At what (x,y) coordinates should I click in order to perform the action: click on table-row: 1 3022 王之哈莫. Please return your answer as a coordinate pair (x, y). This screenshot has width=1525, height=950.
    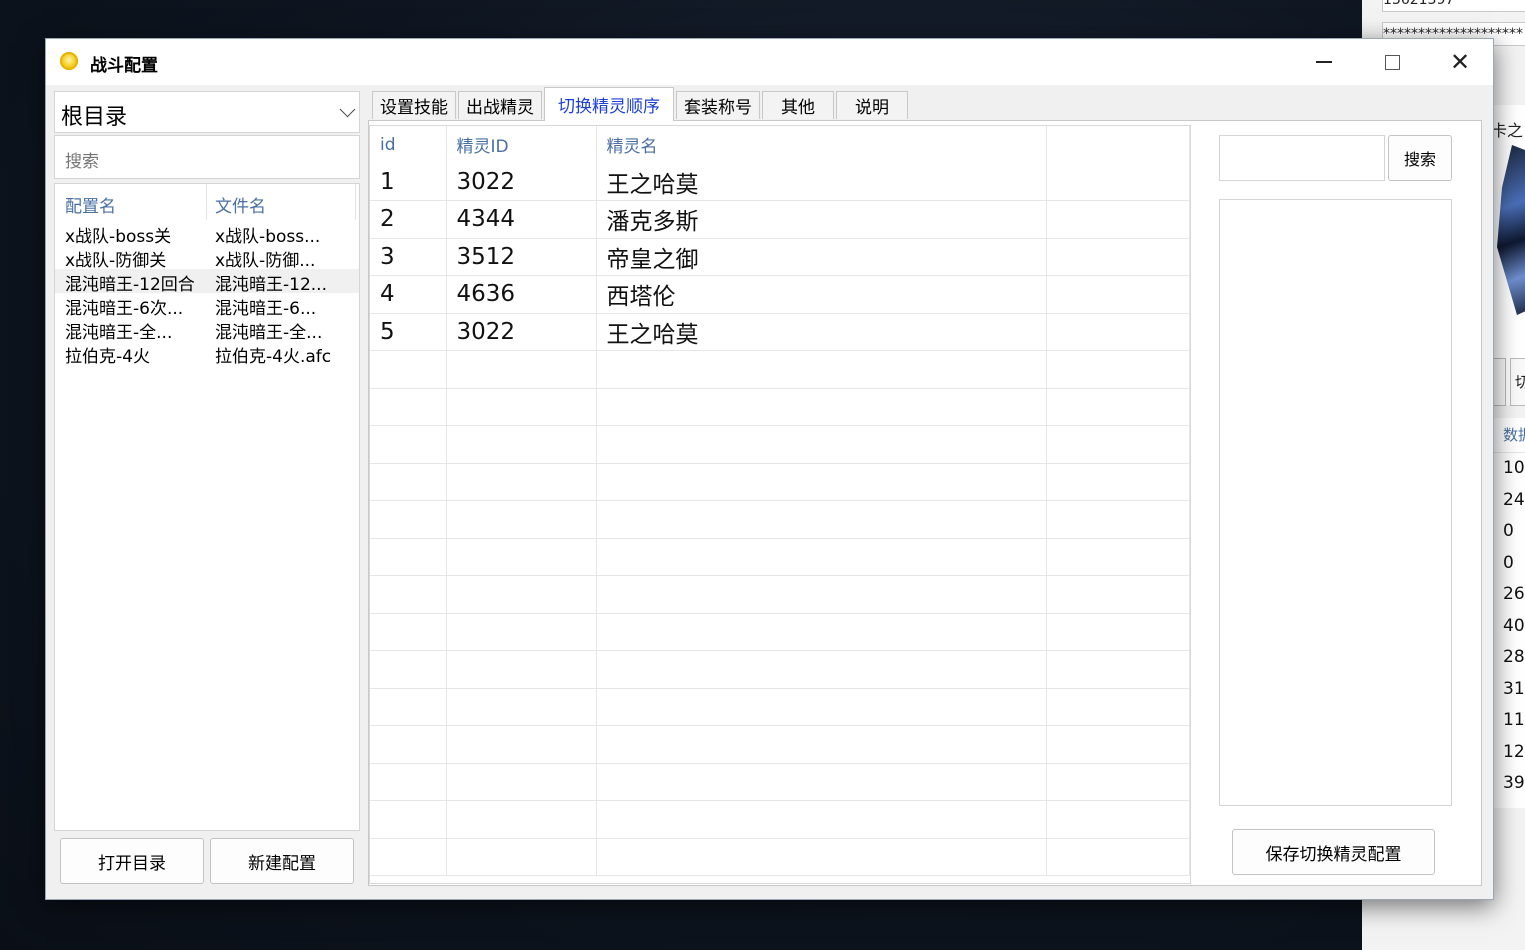
    Looking at the image, I should click on (780, 182).